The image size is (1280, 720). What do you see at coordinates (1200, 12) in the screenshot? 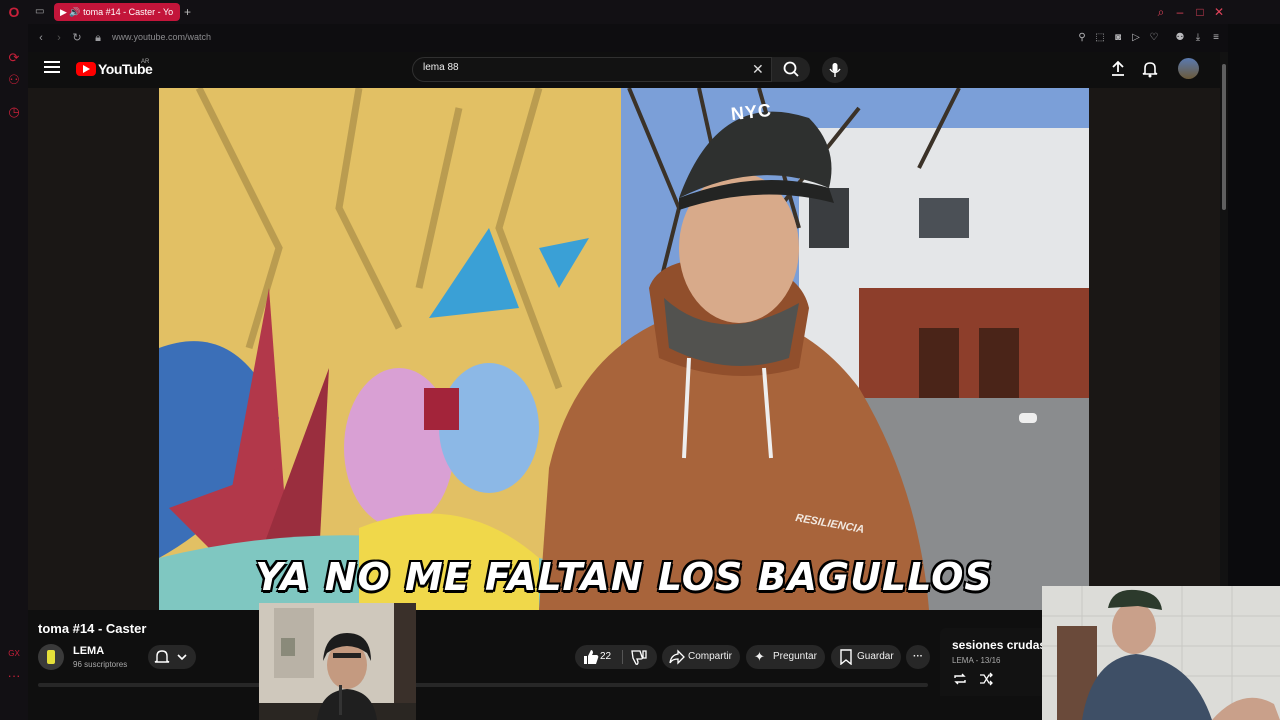
I see `maximize-button: □` at bounding box center [1200, 12].